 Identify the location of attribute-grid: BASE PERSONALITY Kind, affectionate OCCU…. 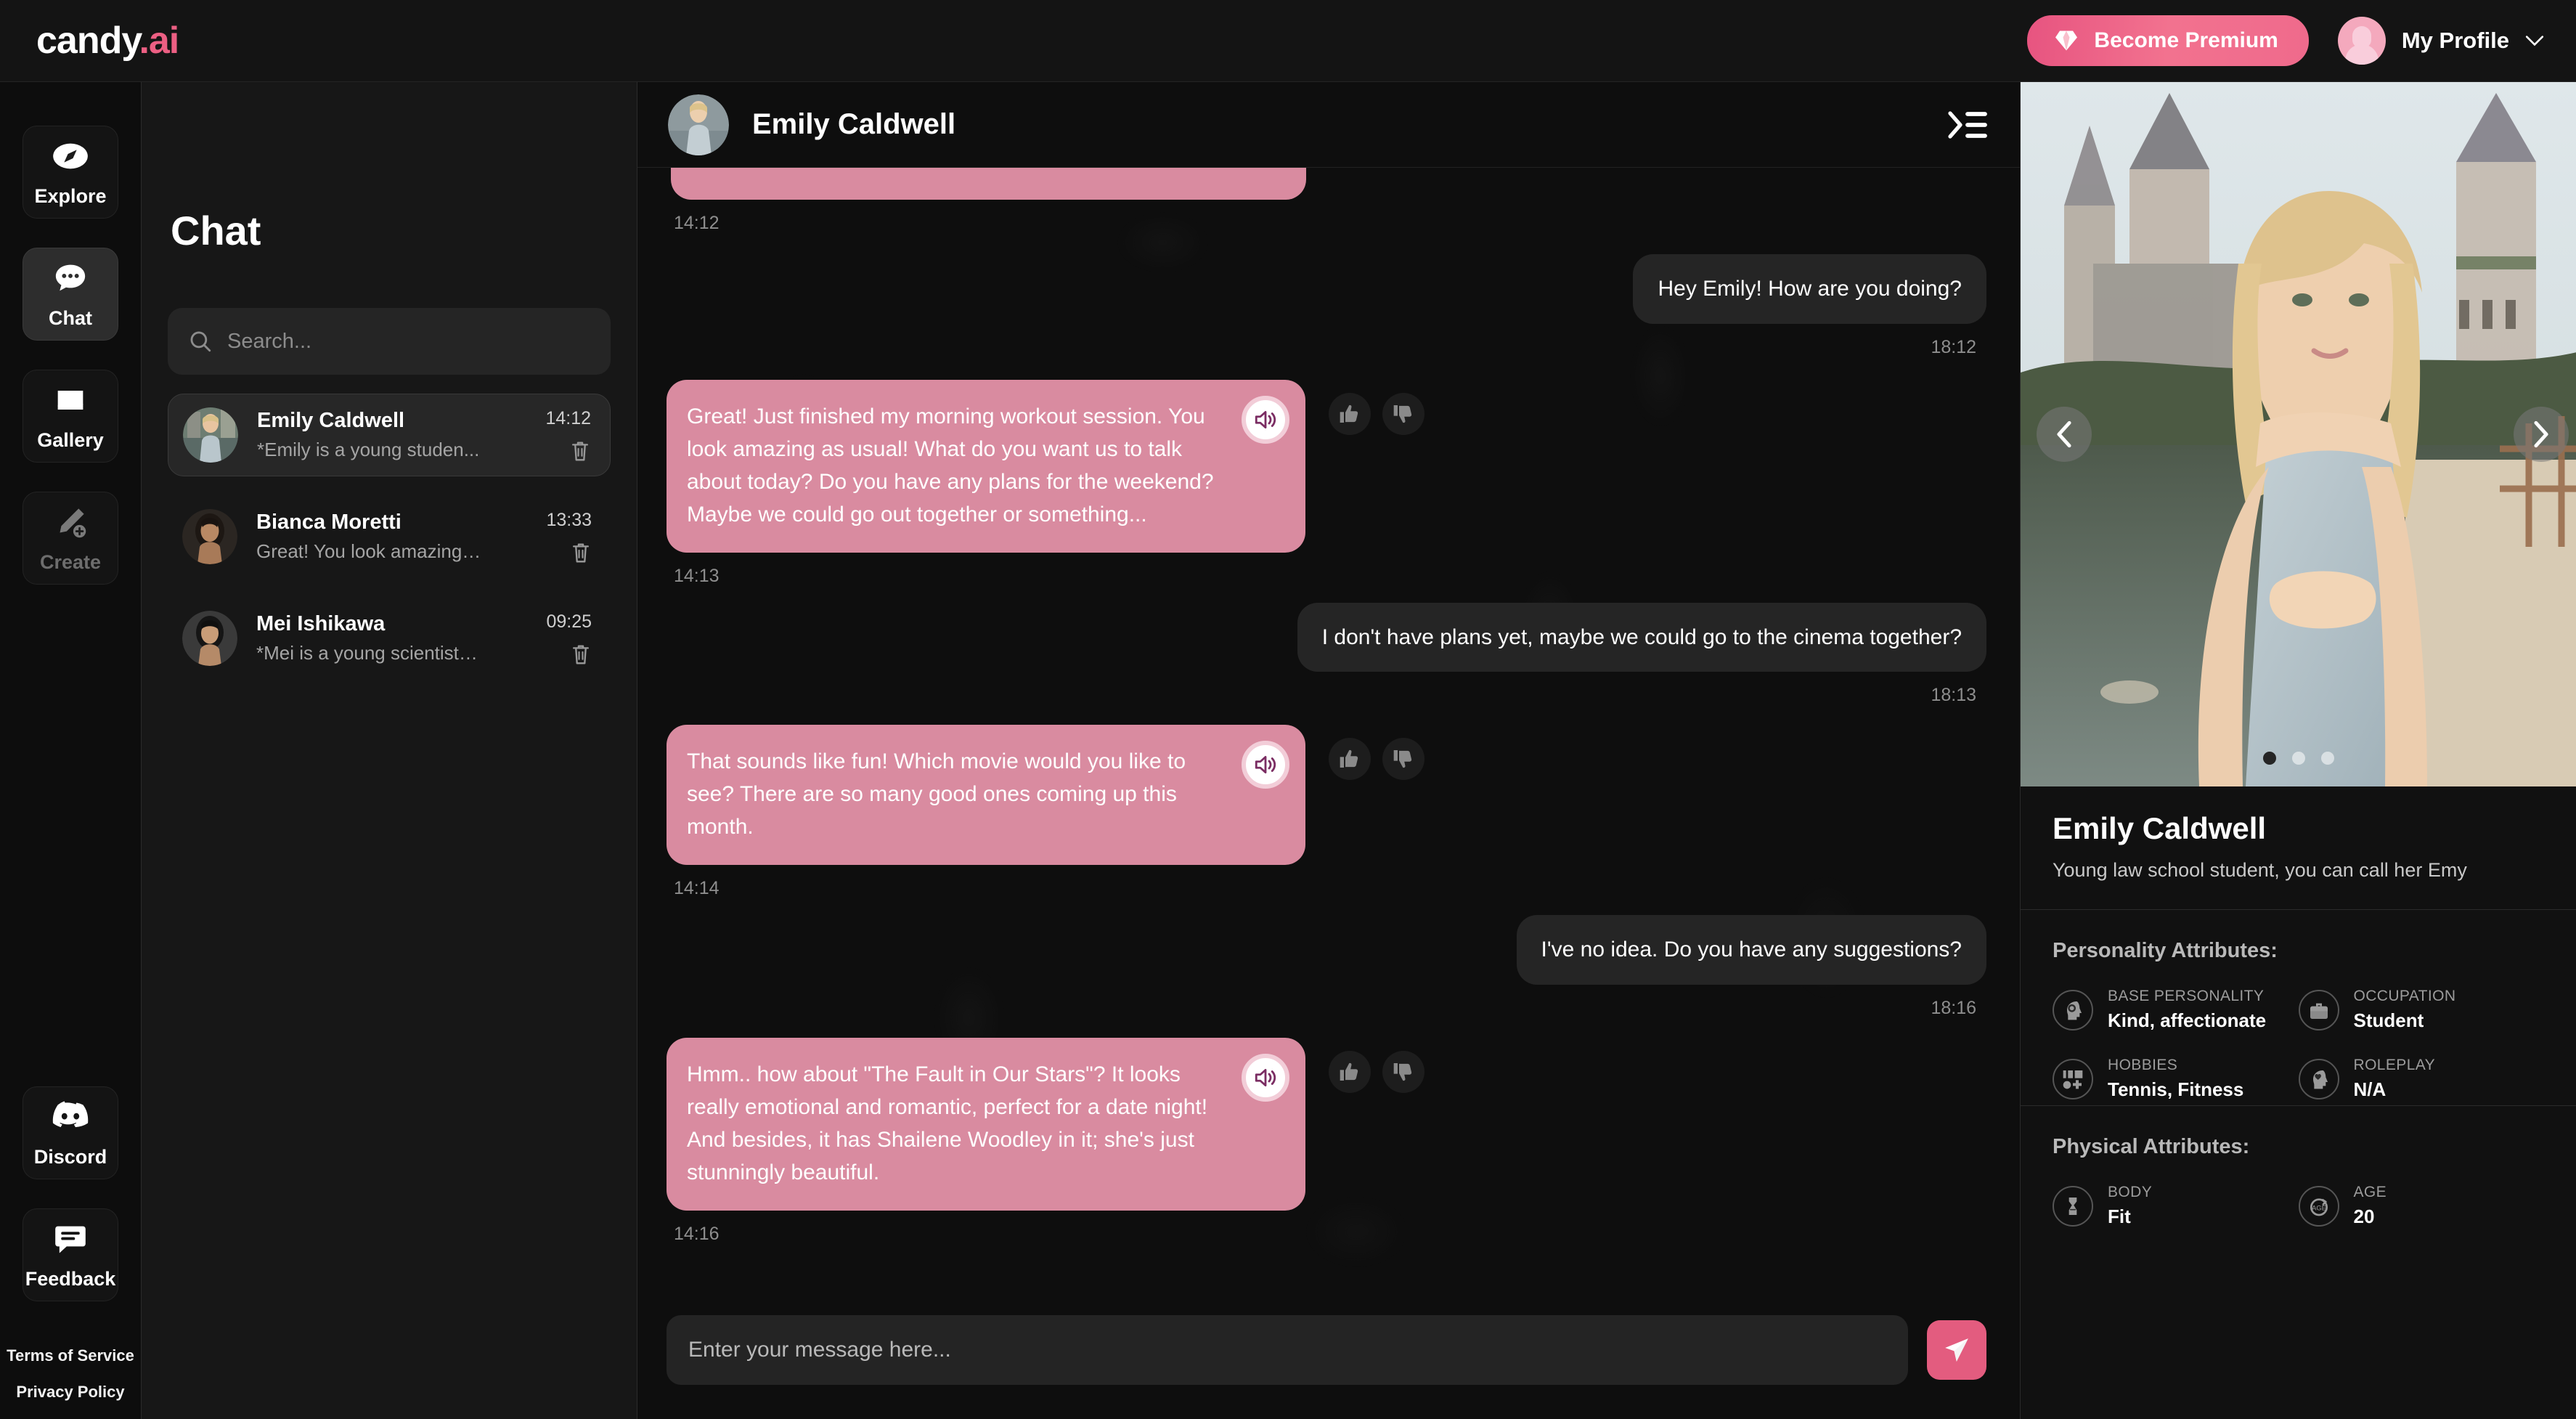
(2298, 1044).